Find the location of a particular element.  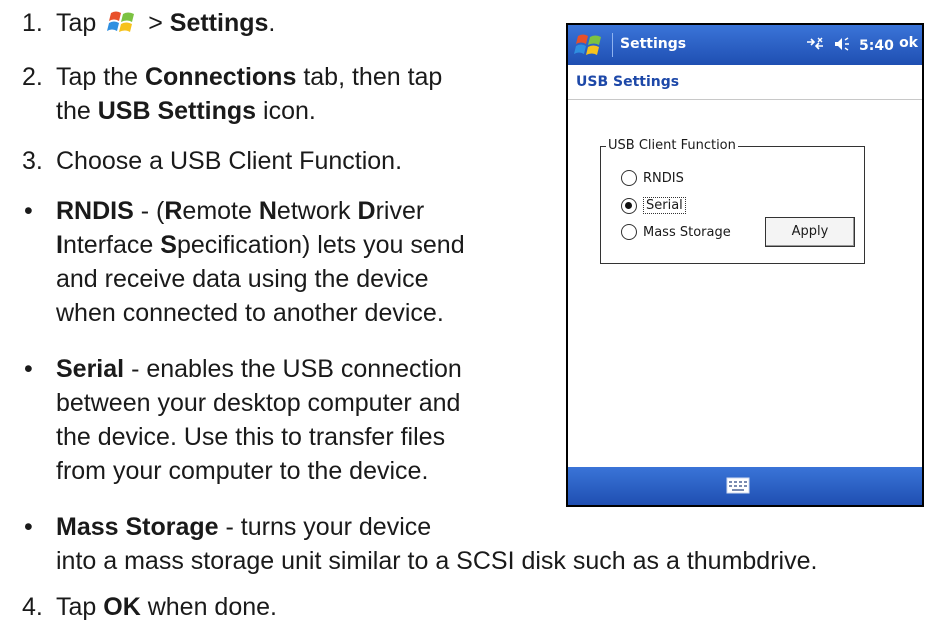

radio-label: Serial is located at coordinates (664, 205).